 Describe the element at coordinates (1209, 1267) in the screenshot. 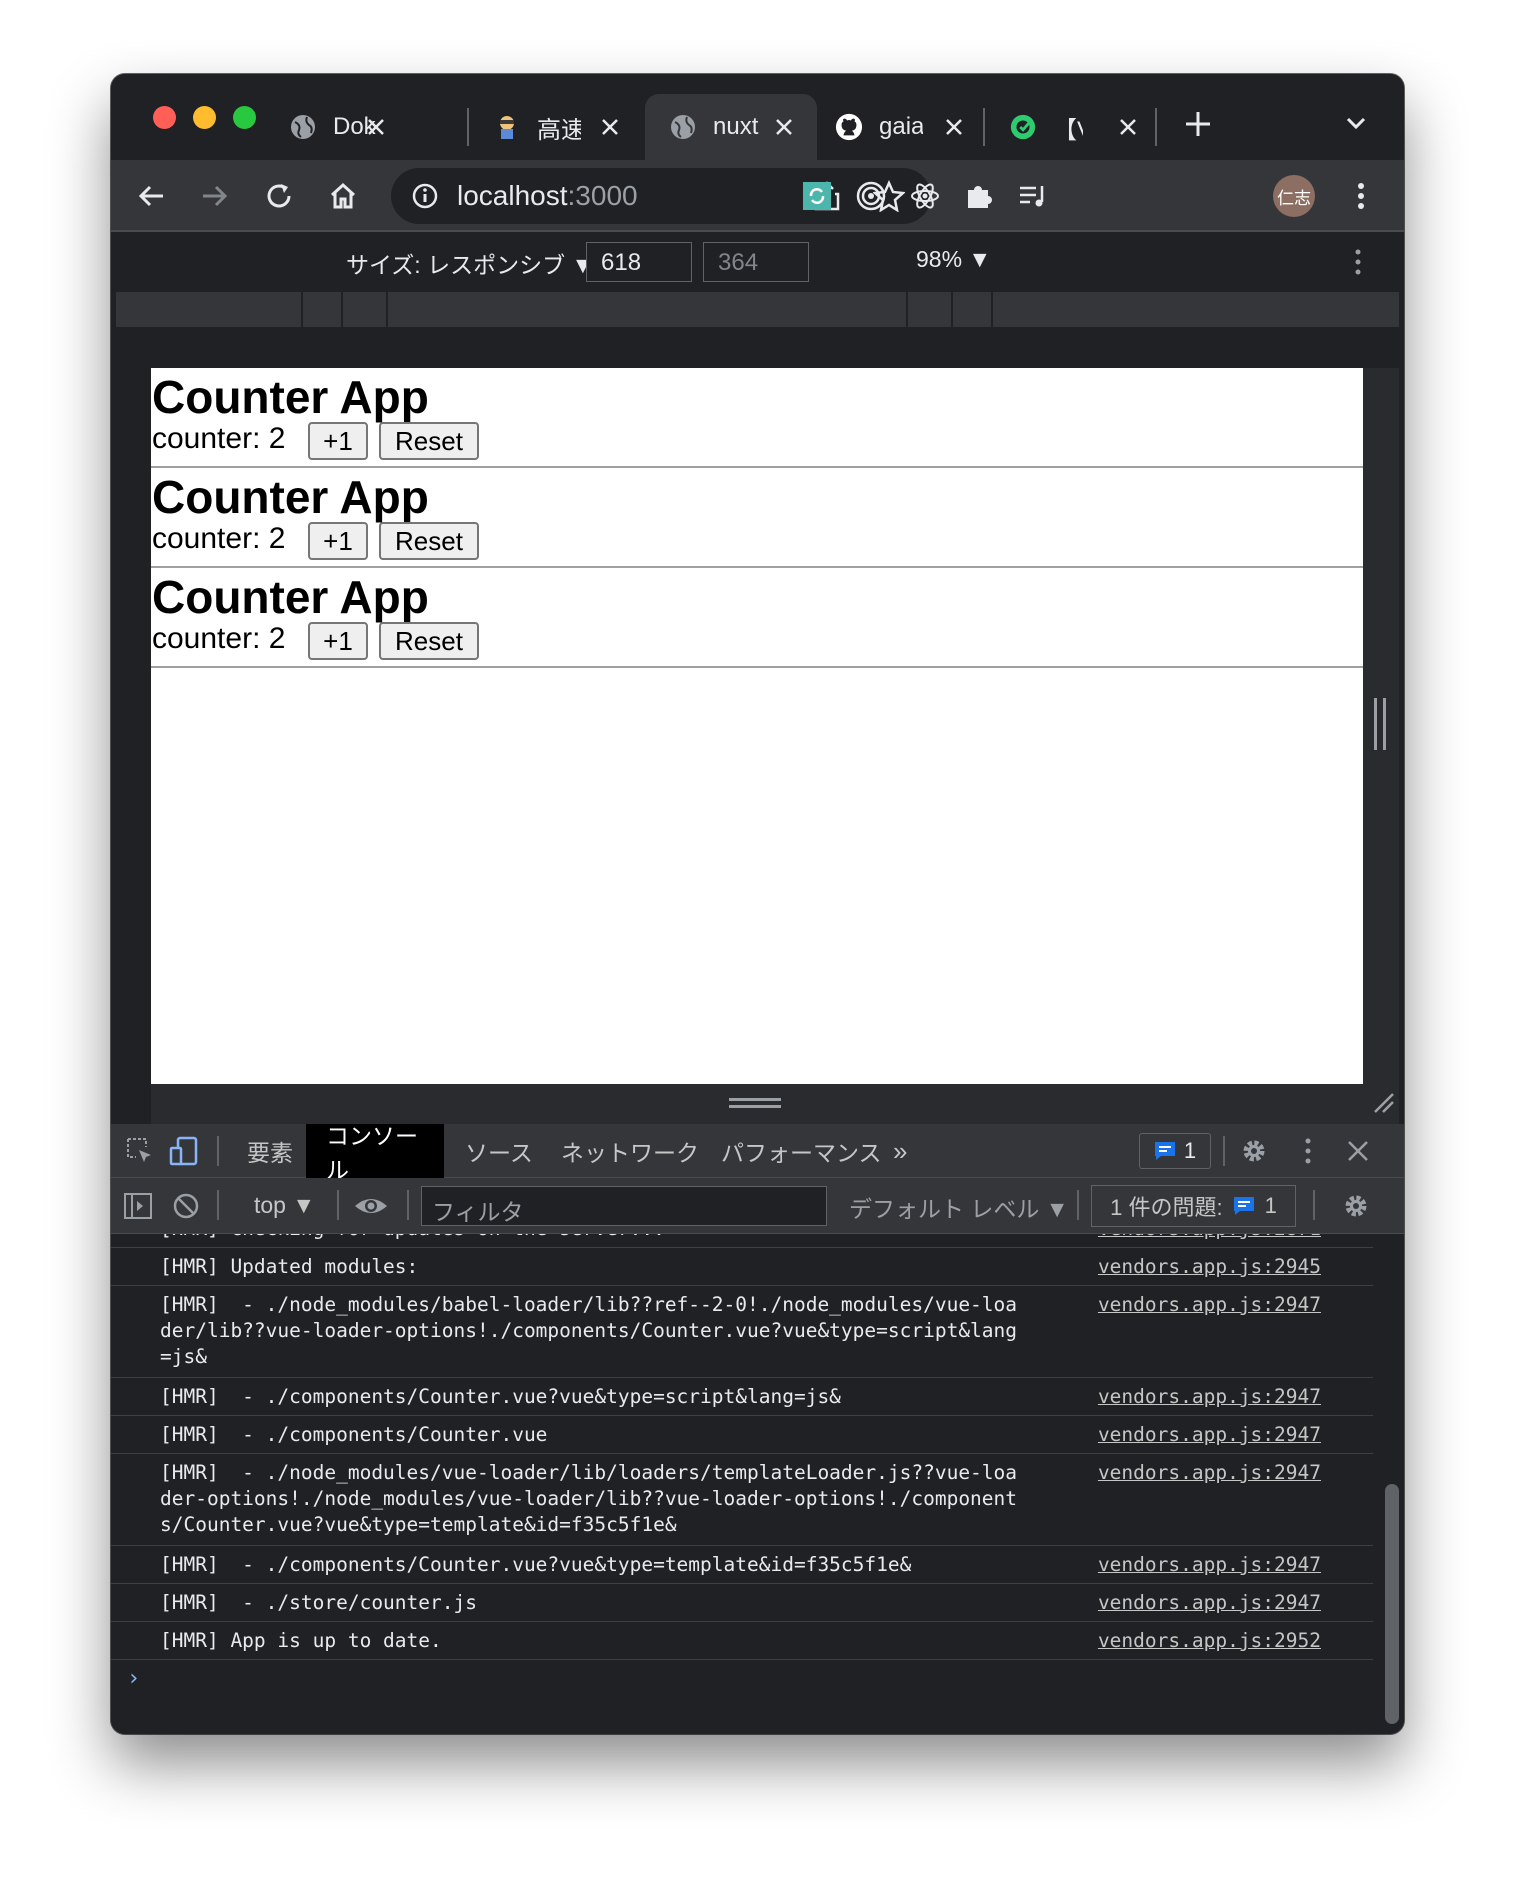

I see `console-source-link: vendors.app.js:2945` at that location.